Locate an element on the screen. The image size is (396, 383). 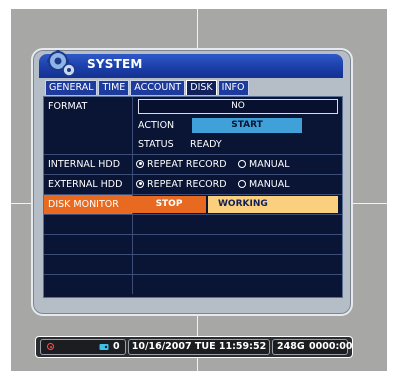
action-label: ACTION is located at coordinates (156, 125).